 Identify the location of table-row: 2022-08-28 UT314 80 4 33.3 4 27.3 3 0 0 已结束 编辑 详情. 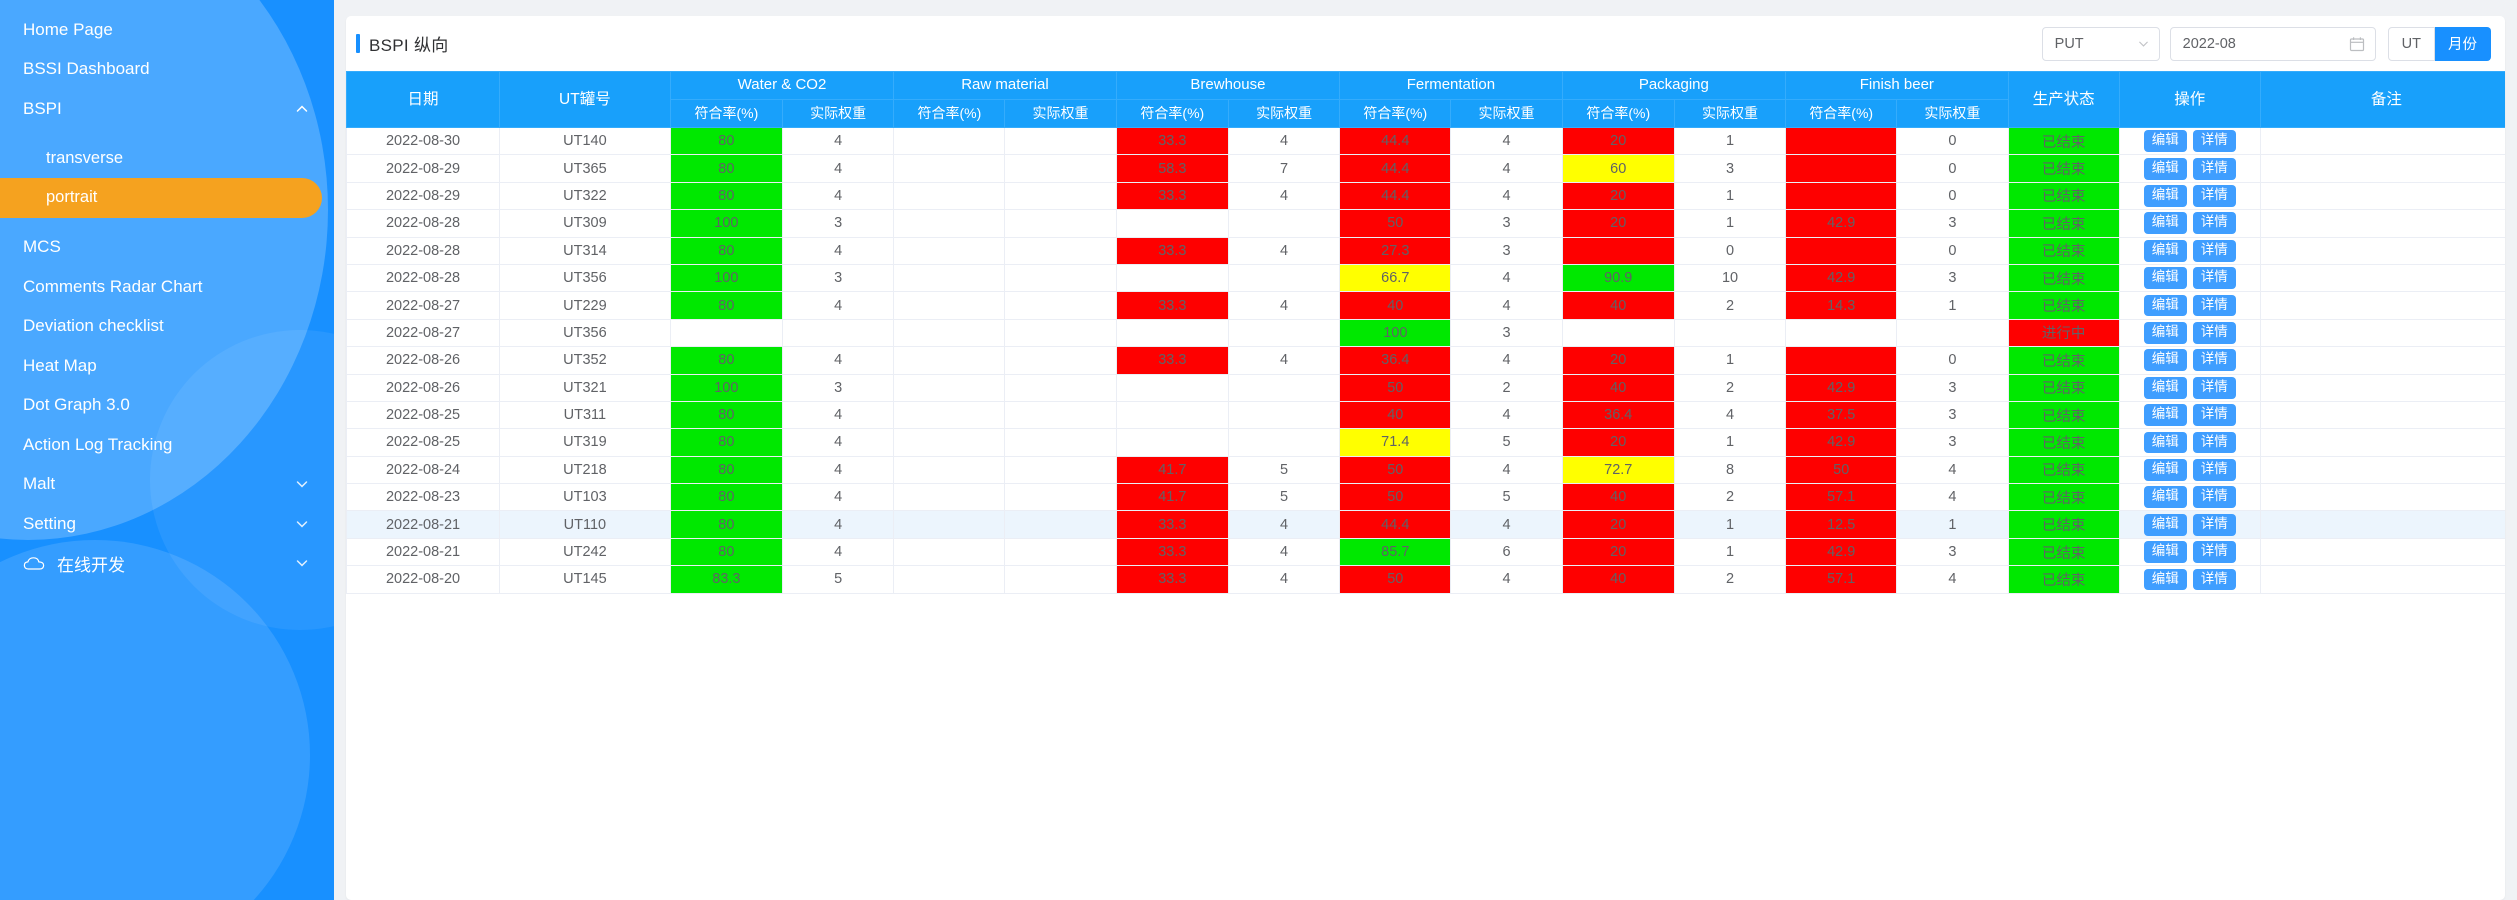
(1425, 250).